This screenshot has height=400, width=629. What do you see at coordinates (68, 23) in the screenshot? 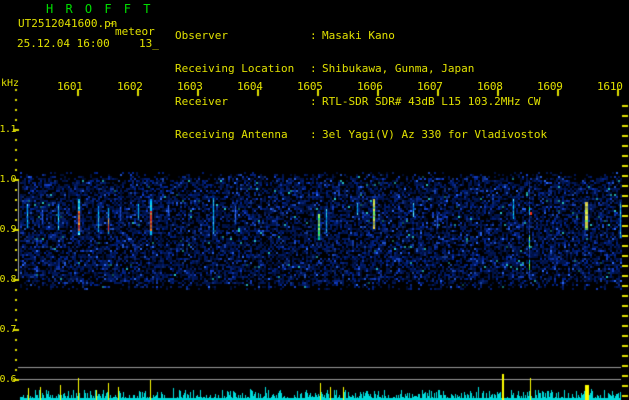
I see `output-file-name: UT2512041600.pn` at bounding box center [68, 23].